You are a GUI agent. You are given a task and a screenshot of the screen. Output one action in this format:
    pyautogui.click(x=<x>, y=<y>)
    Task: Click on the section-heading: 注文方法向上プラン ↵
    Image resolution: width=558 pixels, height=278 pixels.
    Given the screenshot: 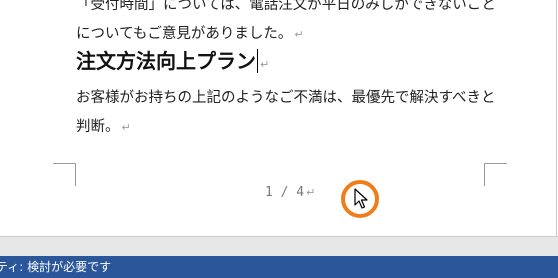 What is the action you would take?
    pyautogui.click(x=172, y=63)
    